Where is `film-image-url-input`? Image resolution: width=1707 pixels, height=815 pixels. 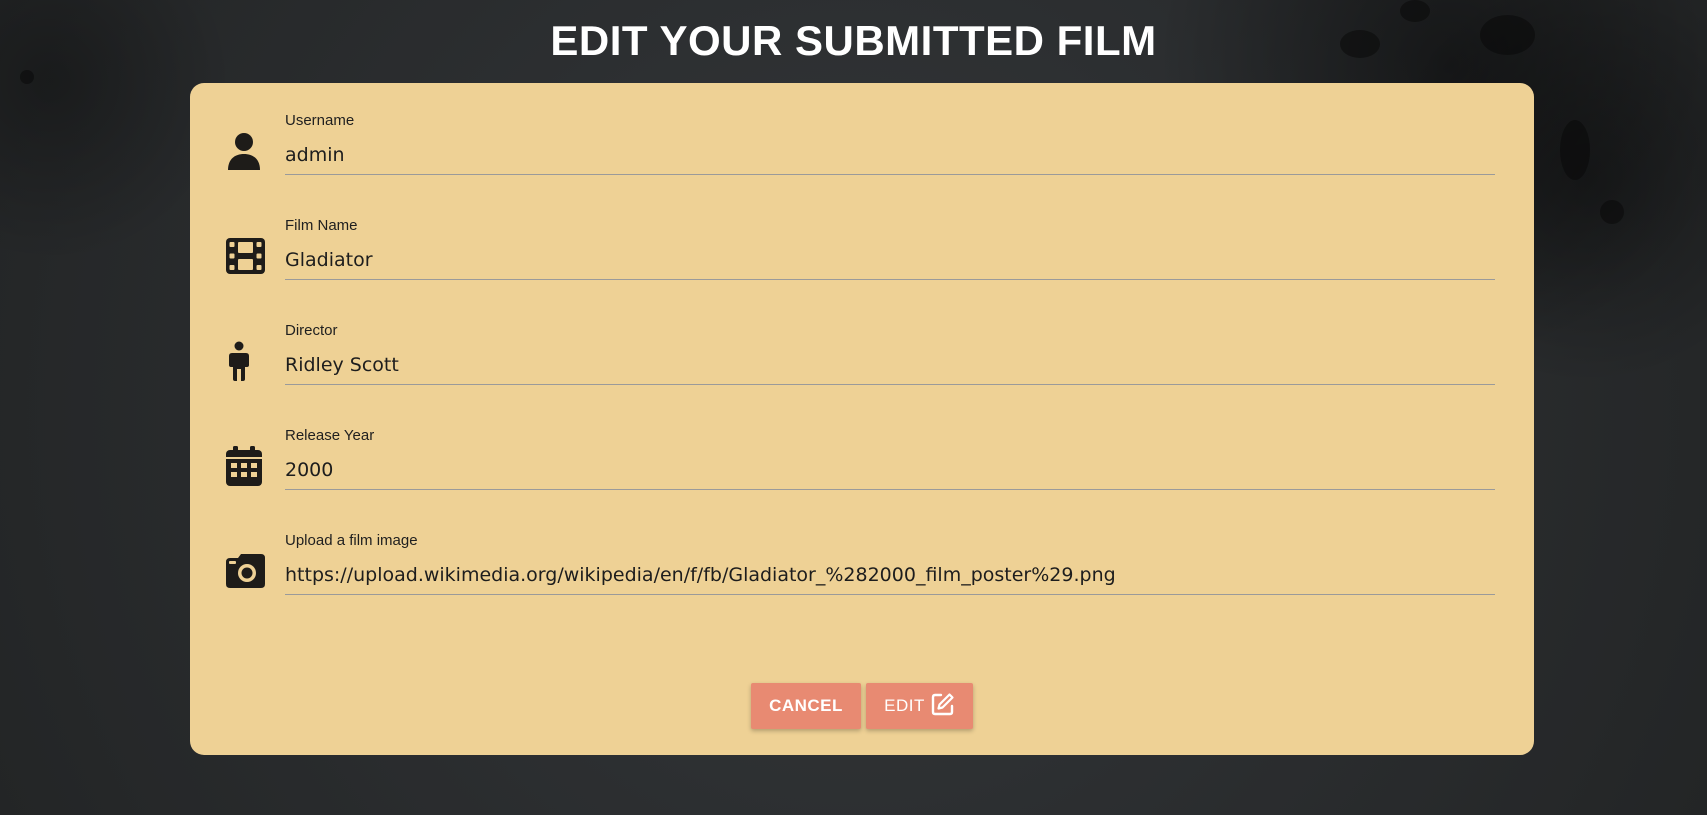 film-image-url-input is located at coordinates (890, 575).